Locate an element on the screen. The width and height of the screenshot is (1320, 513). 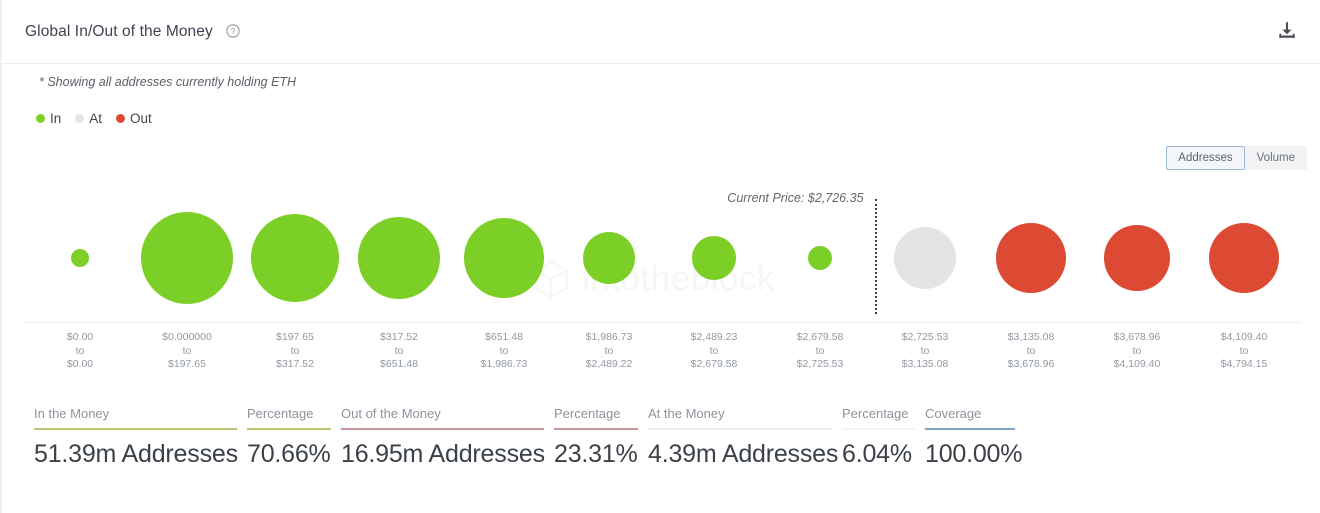
axis-range-low: $0.00 is located at coordinates (80, 337).